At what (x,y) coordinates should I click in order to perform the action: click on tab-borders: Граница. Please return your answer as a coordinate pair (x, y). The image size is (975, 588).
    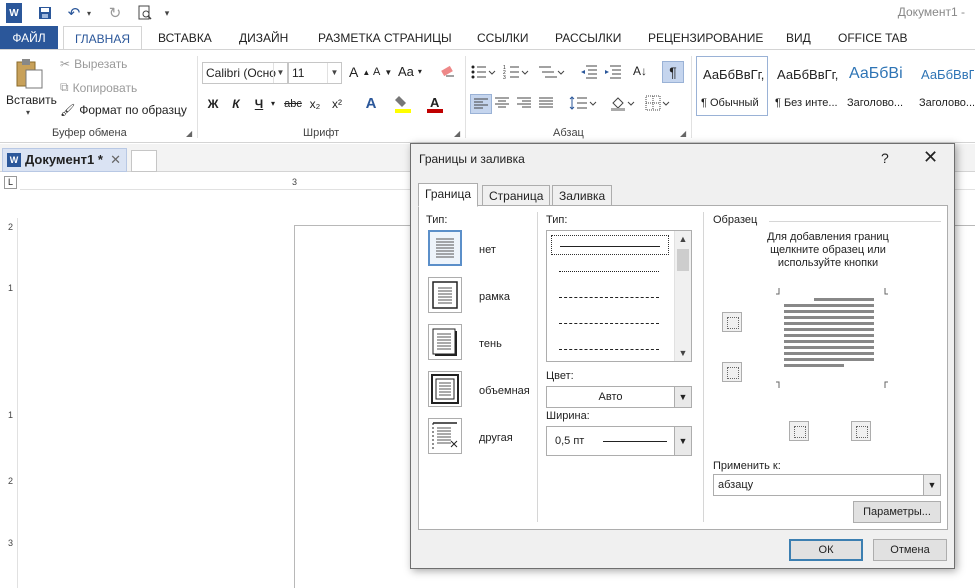
    Looking at the image, I should click on (448, 195).